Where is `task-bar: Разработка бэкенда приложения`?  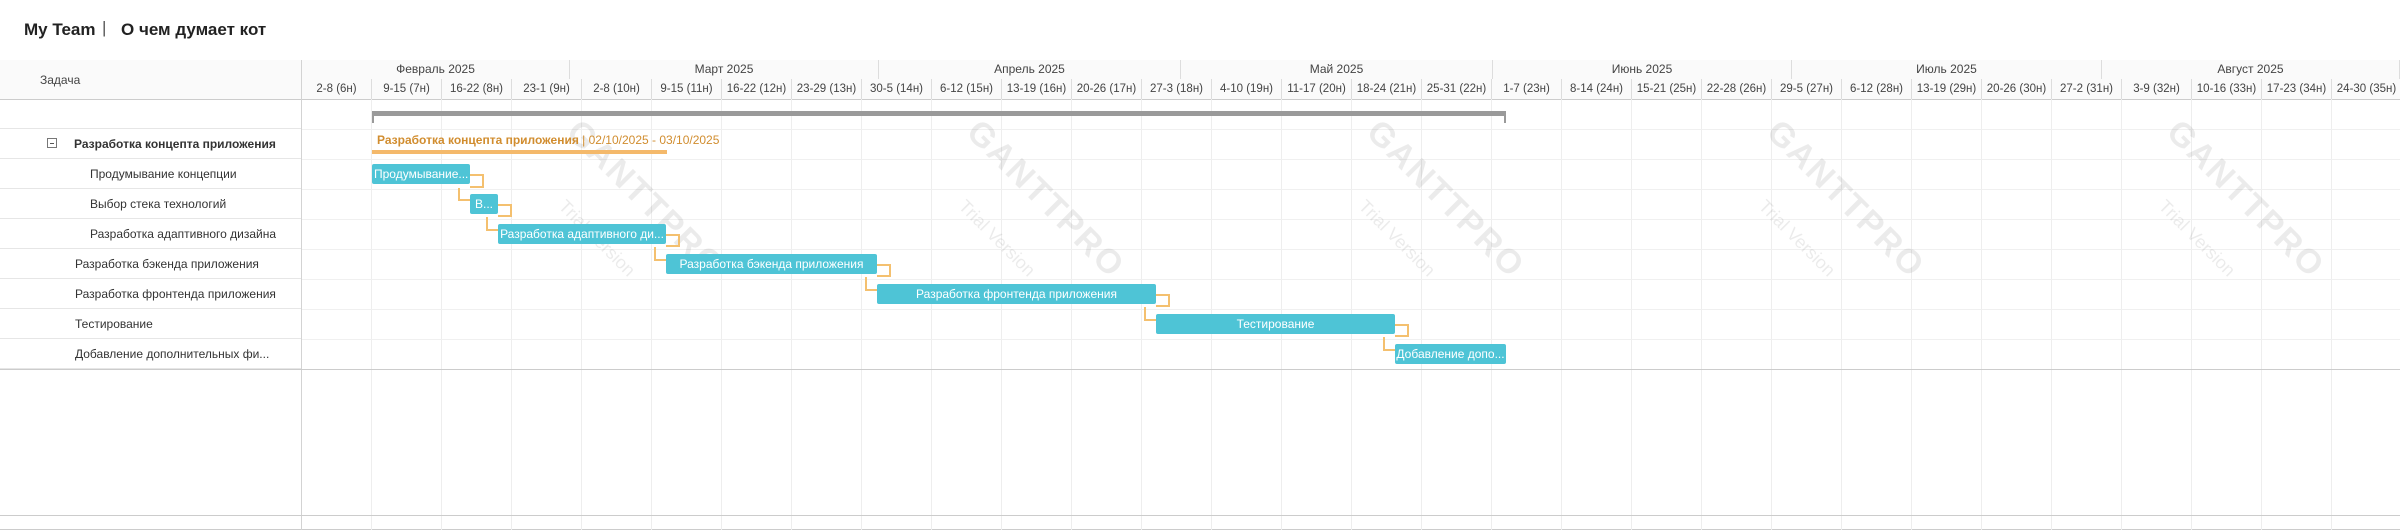 task-bar: Разработка бэкенда приложения is located at coordinates (771, 264).